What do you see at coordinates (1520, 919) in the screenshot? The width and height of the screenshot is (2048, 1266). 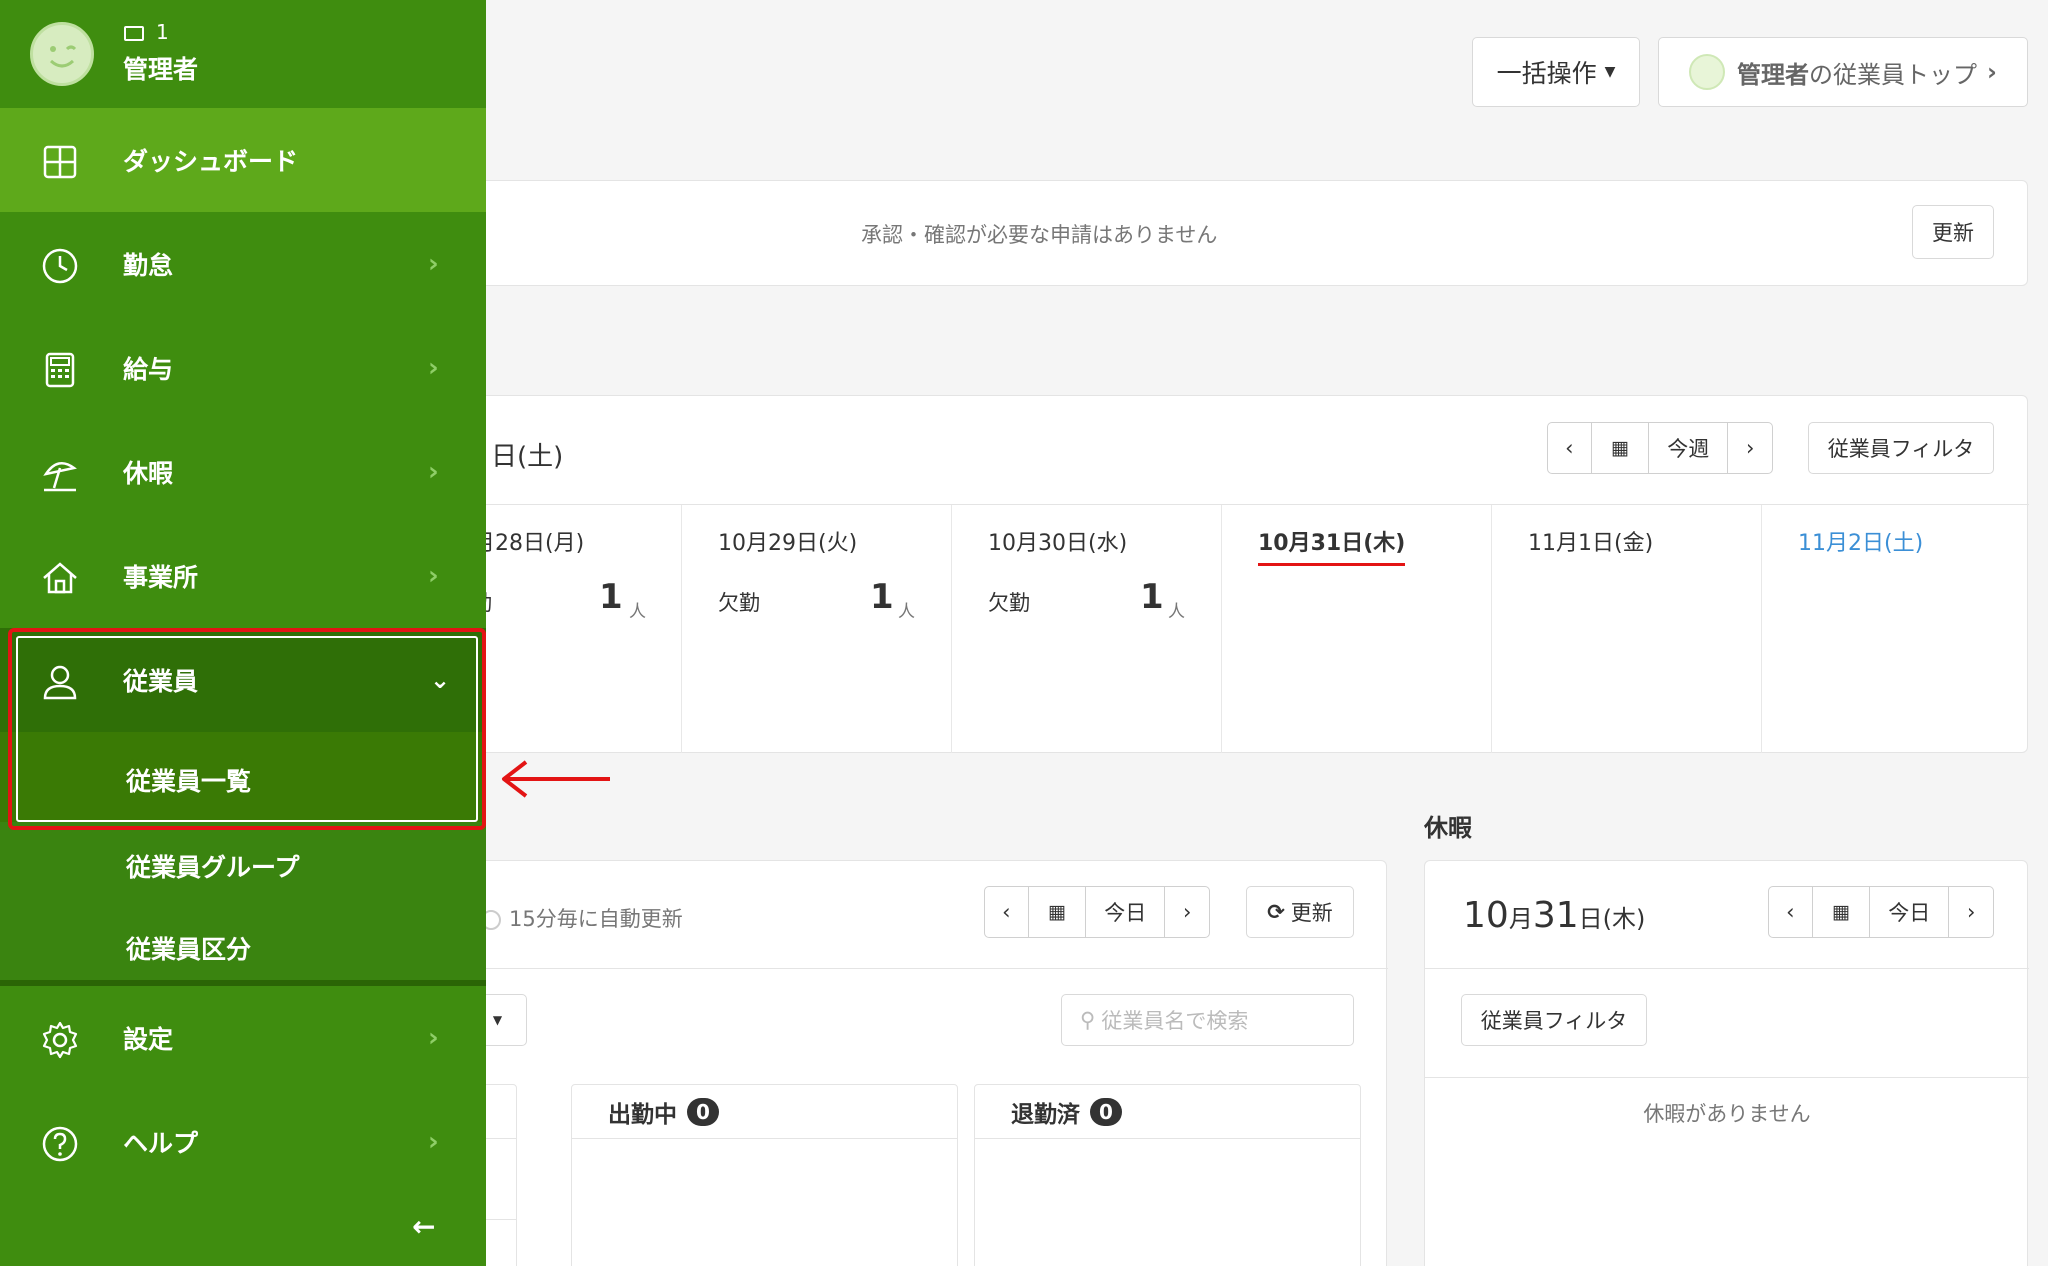 I see `leave-month-suffix: 月` at bounding box center [1520, 919].